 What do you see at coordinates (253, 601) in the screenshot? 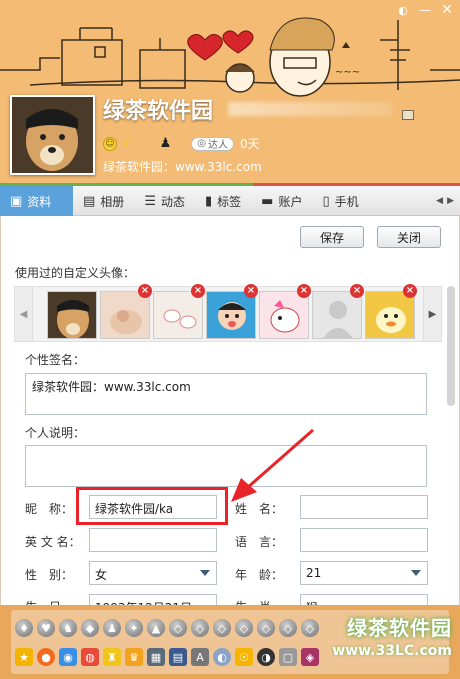
I see `zodiac-label: 生 肖` at bounding box center [253, 601].